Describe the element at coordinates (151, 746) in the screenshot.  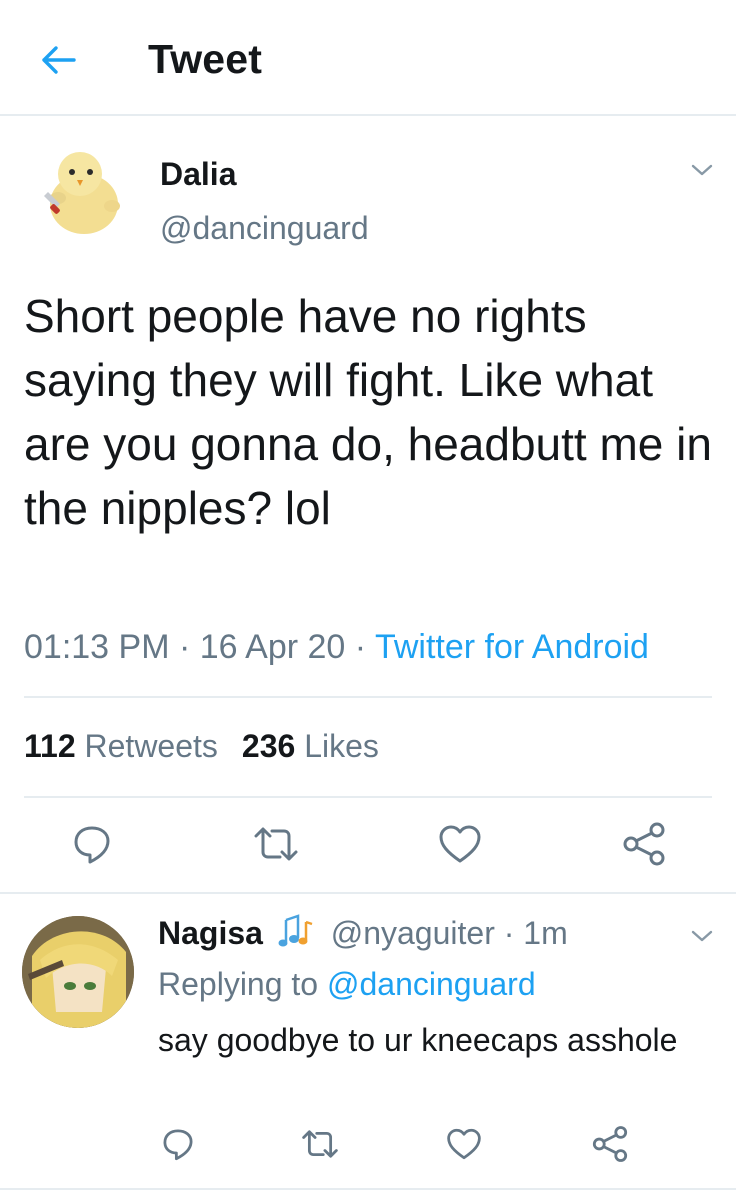
I see `retweets-label: Retweets` at that location.